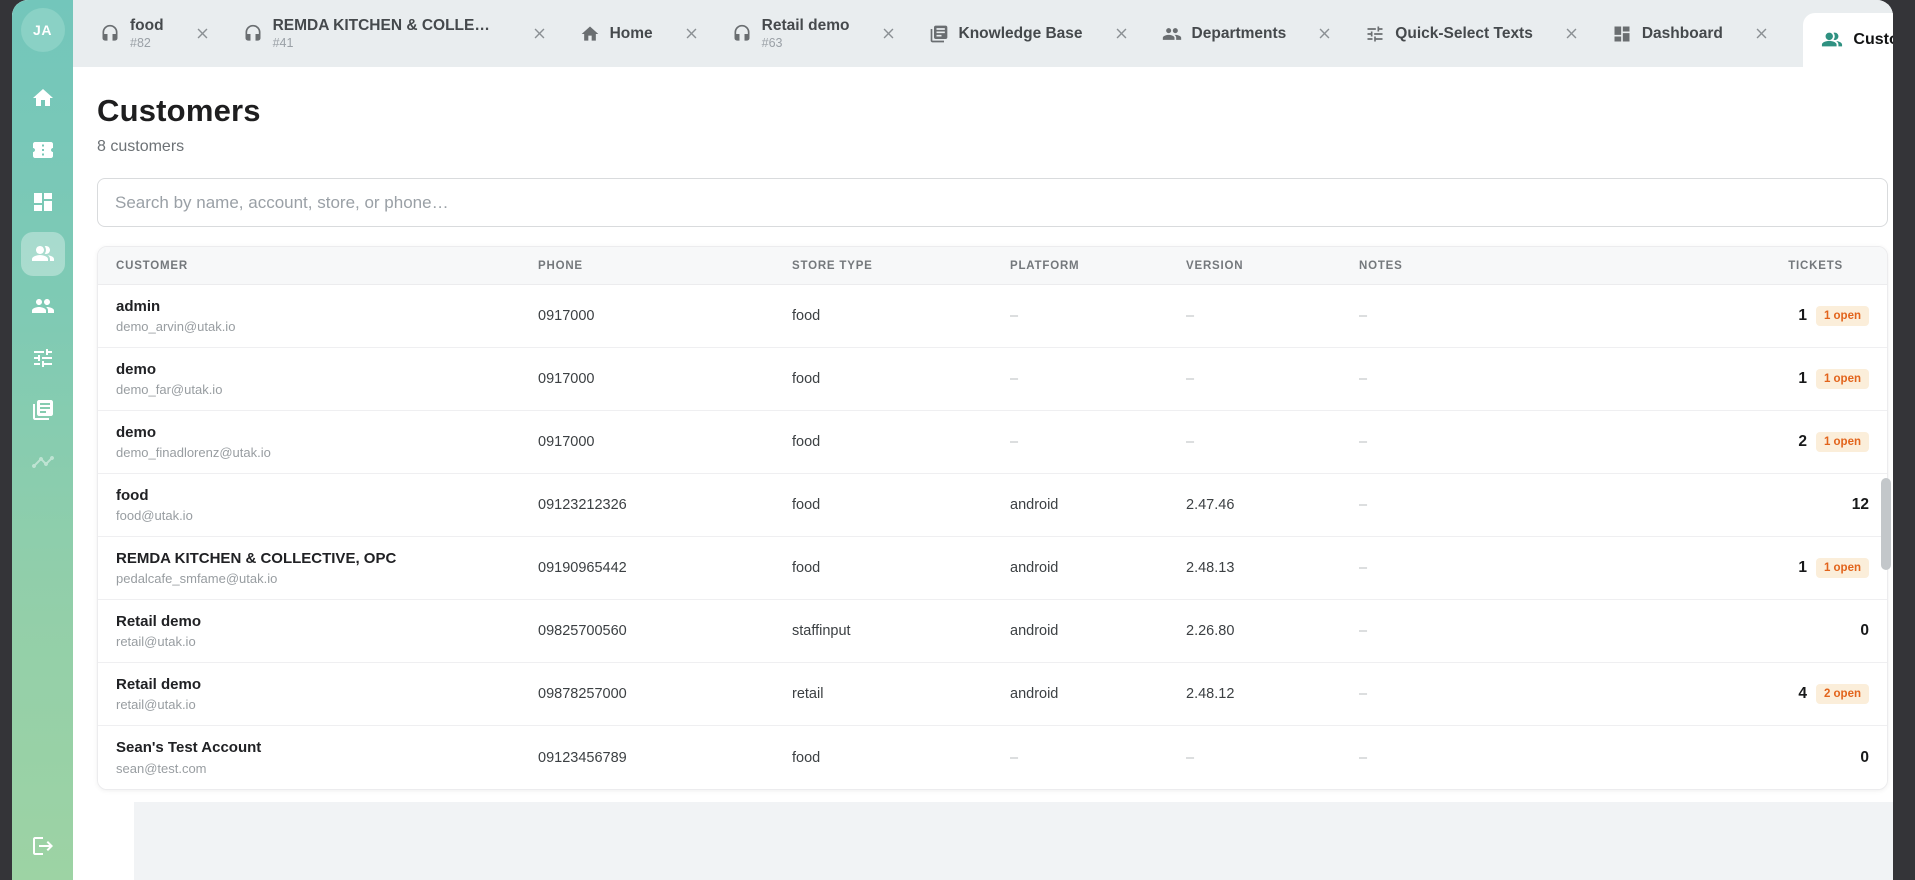 This screenshot has width=1915, height=880. What do you see at coordinates (132, 495) in the screenshot?
I see `customer-name: food` at bounding box center [132, 495].